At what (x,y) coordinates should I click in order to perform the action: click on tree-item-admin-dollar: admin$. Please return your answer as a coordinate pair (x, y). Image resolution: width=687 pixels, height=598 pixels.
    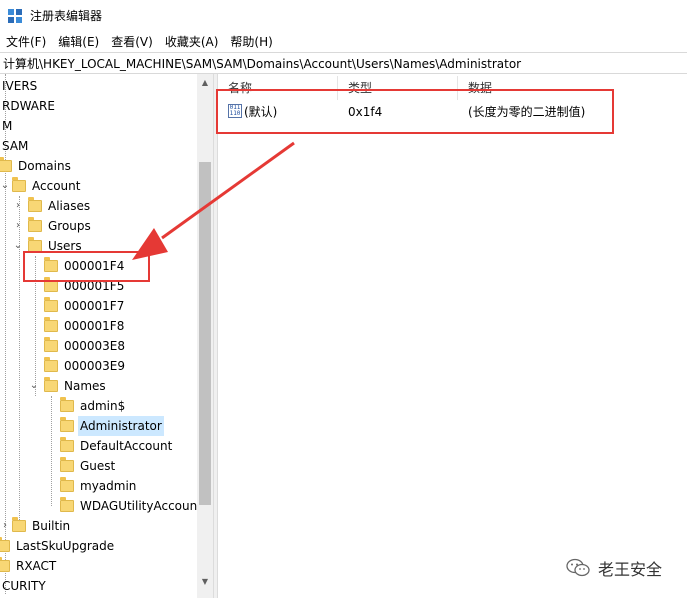
    Looking at the image, I should click on (93, 406).